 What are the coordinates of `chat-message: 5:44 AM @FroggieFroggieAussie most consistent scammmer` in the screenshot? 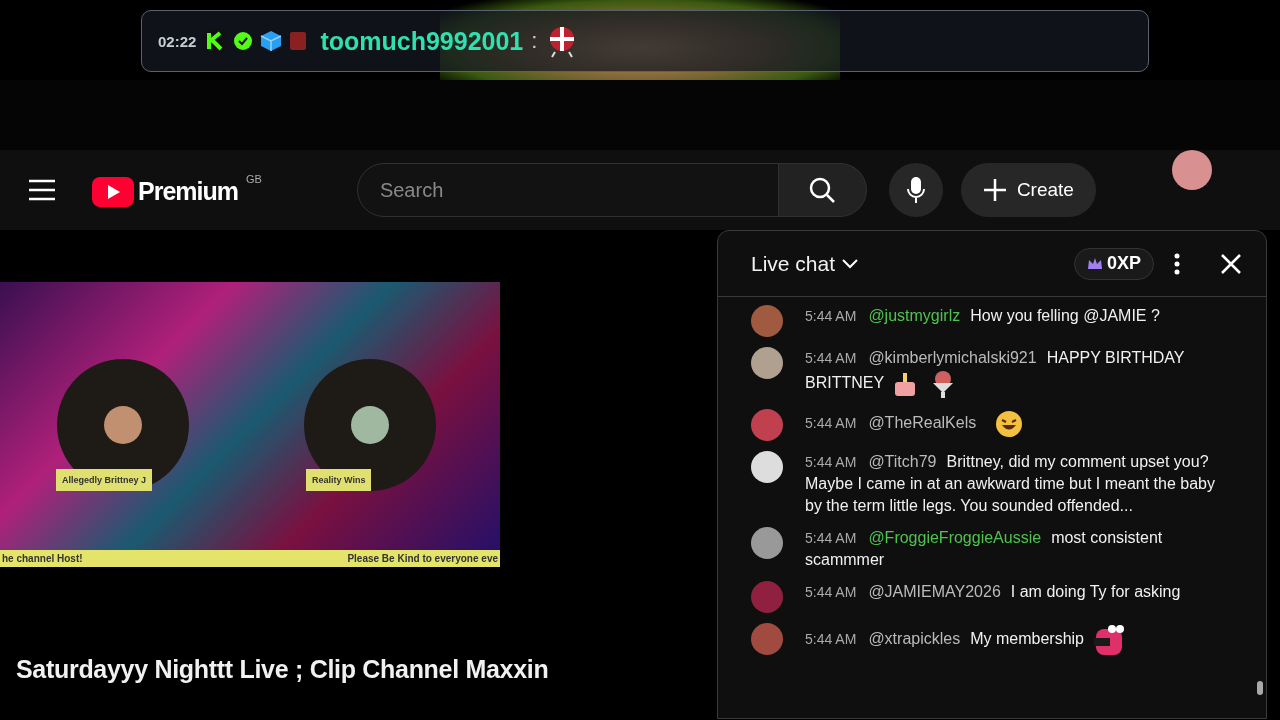 It's located at (984, 549).